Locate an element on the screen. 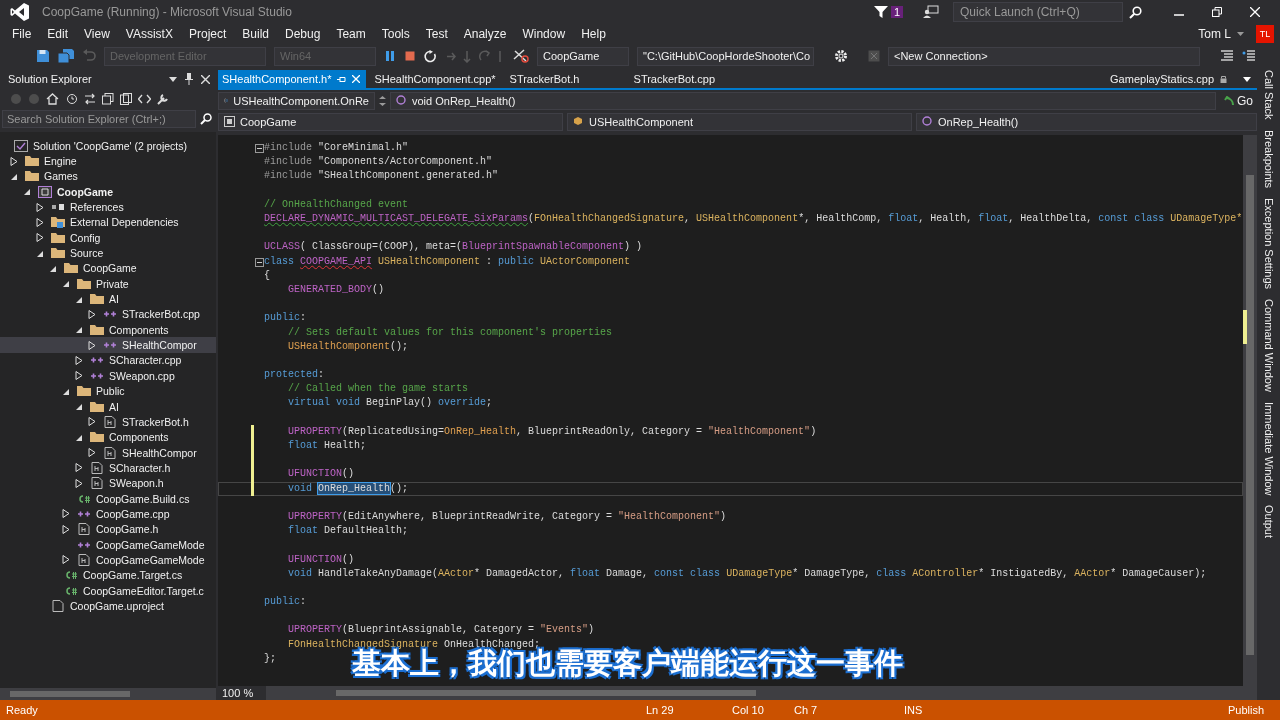 The height and width of the screenshot is (720, 1280). menu-item: Help is located at coordinates (593, 34).